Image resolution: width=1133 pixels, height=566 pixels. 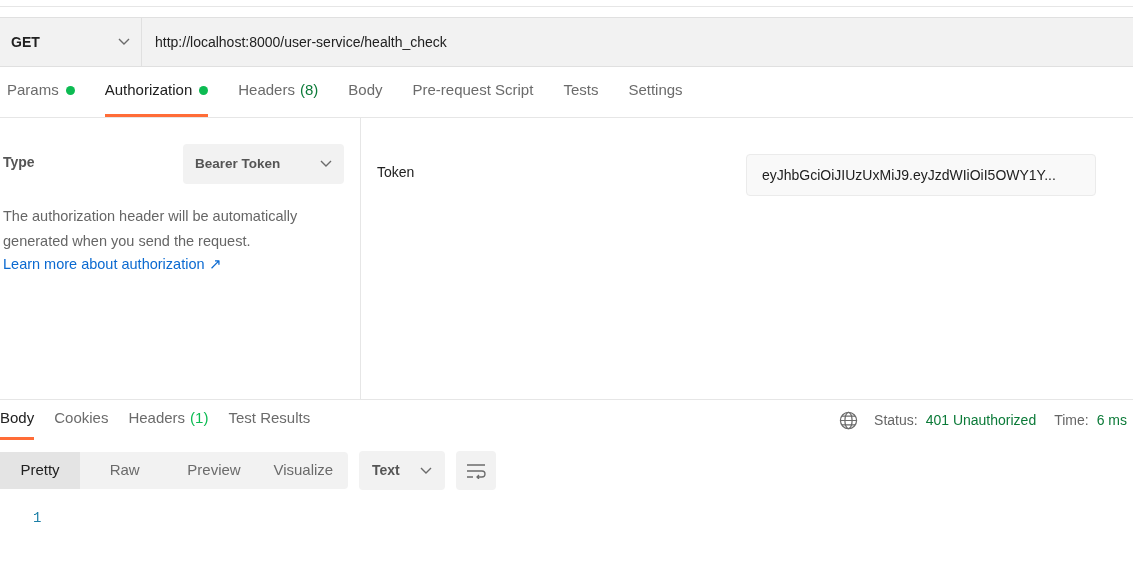 I want to click on view-mode-button: Preview, so click(x=214, y=470).